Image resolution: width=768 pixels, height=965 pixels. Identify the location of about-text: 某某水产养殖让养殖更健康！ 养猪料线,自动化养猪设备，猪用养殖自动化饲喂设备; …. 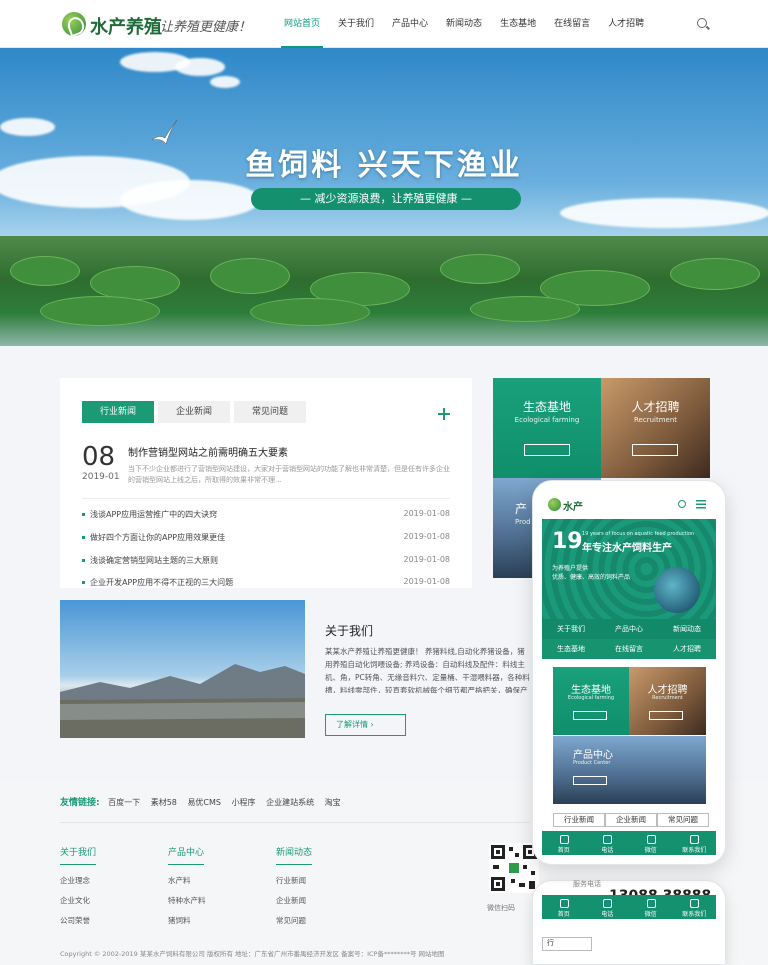
(427, 670).